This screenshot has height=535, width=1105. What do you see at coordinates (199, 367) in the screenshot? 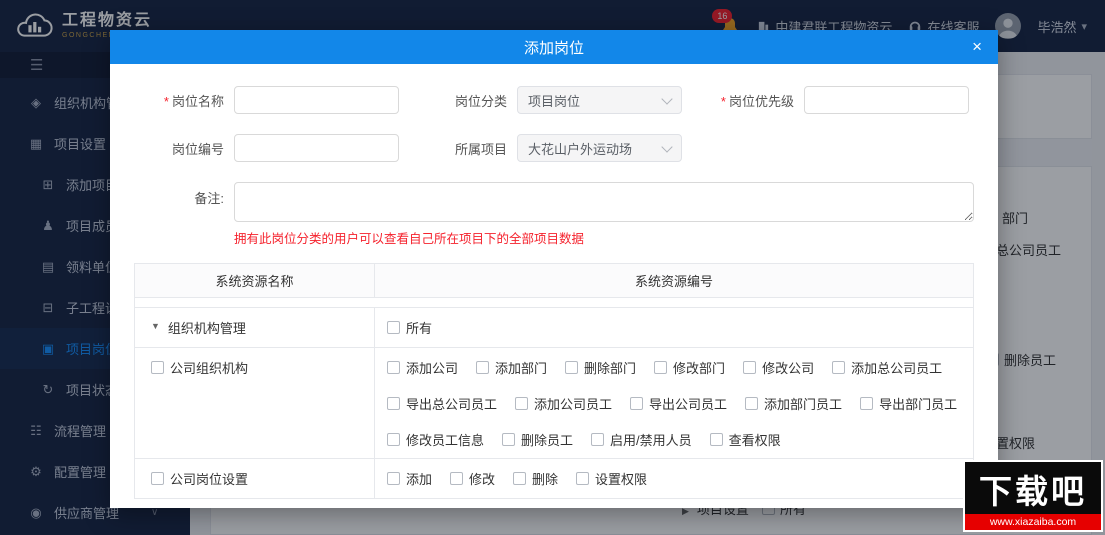
I see `checkbox-company-org: 公司组织机构` at bounding box center [199, 367].